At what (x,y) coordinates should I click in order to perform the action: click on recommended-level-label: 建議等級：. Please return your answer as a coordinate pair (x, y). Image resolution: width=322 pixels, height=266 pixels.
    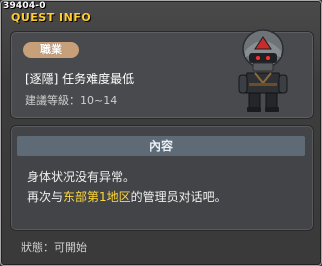
    Looking at the image, I should click on (52, 100).